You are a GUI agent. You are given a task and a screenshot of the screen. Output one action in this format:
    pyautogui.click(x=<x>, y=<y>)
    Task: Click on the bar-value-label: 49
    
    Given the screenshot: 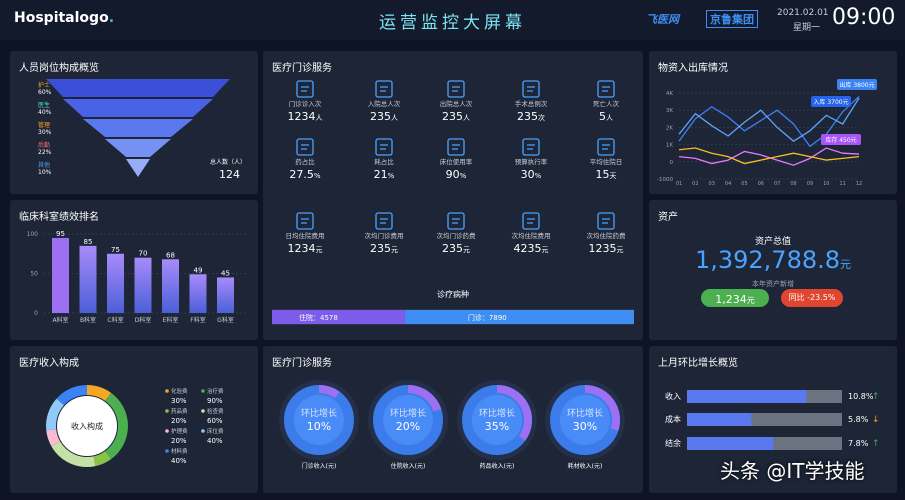 What is the action you would take?
    pyautogui.click(x=198, y=270)
    